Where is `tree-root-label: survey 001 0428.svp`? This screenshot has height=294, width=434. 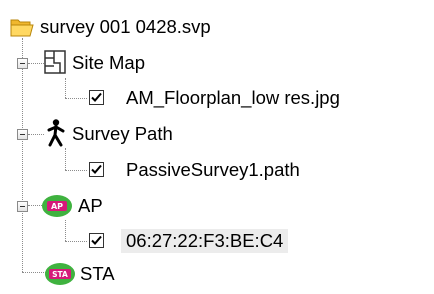 tree-root-label: survey 001 0428.svp is located at coordinates (125, 26).